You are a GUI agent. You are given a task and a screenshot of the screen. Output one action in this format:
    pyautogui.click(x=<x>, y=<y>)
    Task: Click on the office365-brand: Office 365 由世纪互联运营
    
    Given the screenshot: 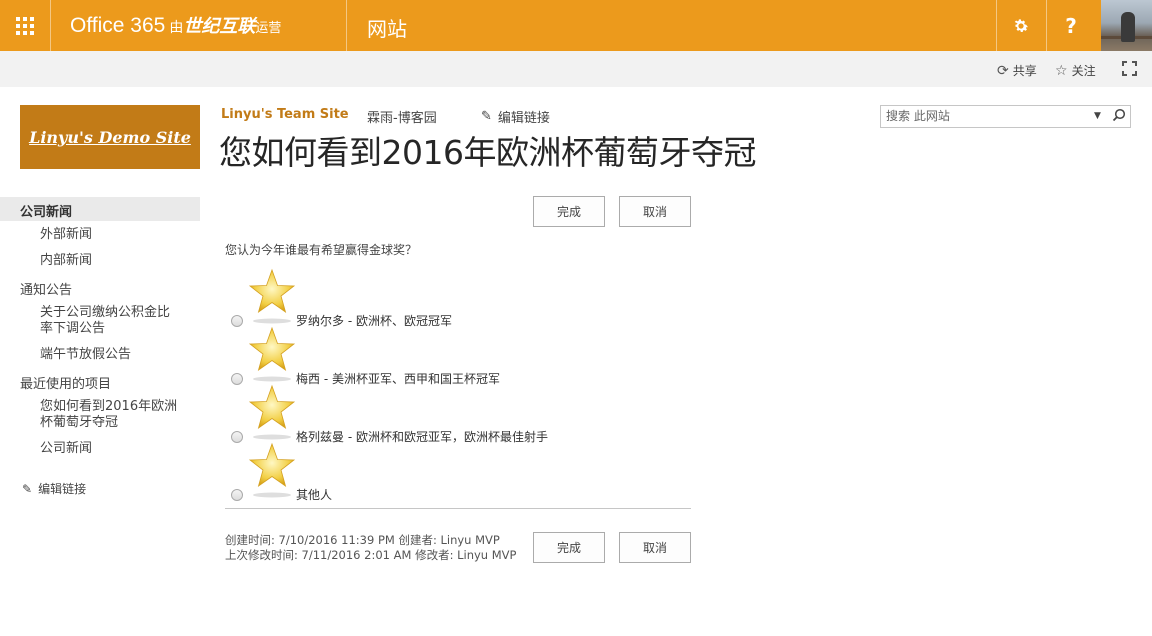 What is the action you would take?
    pyautogui.click(x=175, y=25)
    